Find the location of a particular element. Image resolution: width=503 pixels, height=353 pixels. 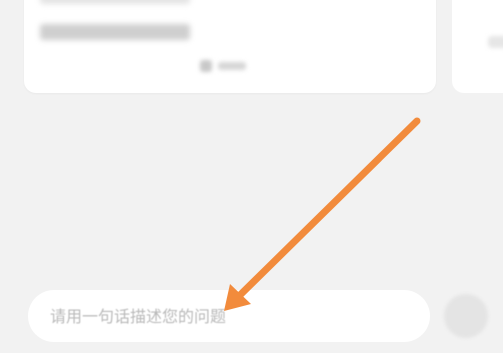

card-action is located at coordinates (223, 66).